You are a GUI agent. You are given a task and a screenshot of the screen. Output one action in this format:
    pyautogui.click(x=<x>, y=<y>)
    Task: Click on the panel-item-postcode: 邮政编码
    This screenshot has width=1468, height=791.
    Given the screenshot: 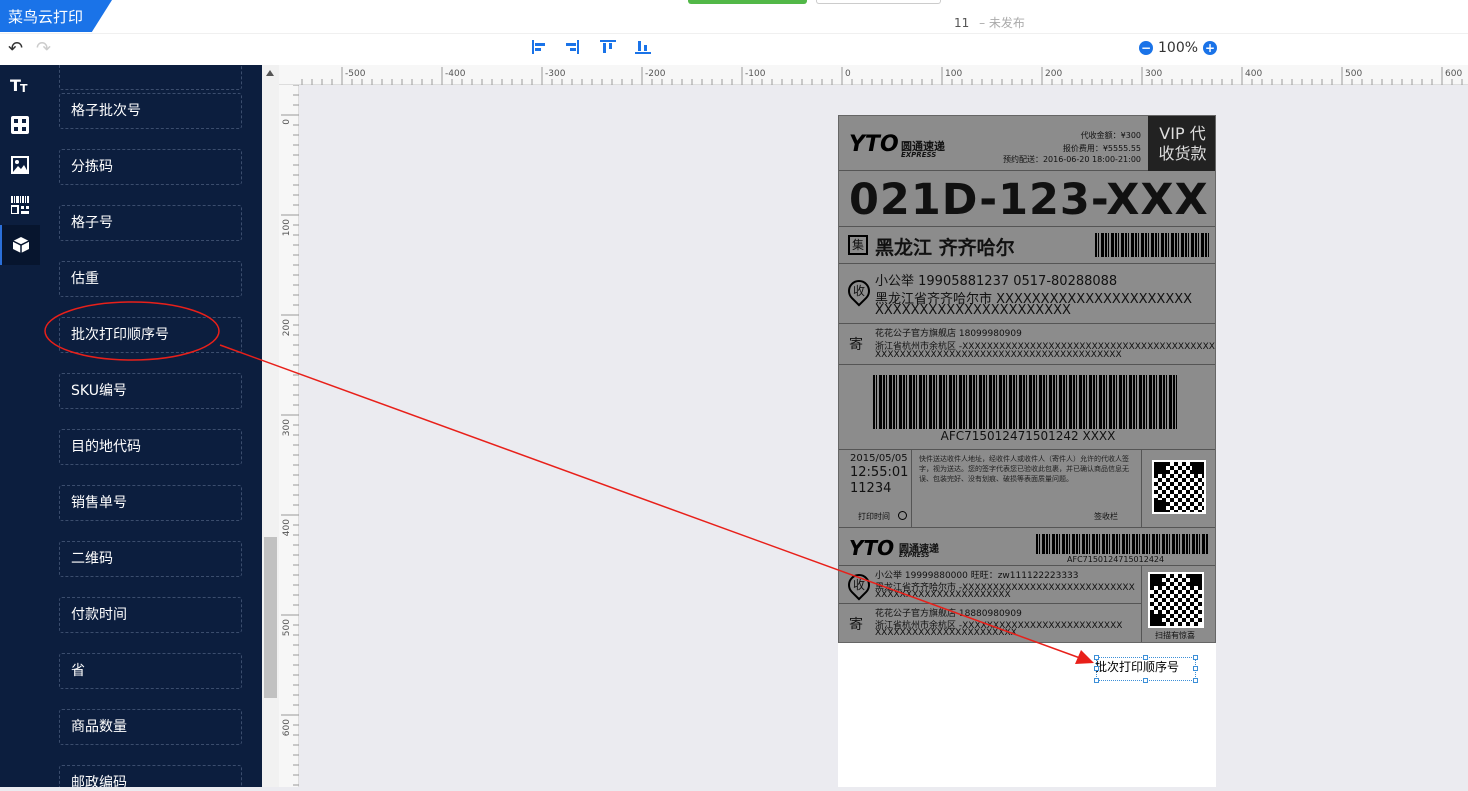 What is the action you would take?
    pyautogui.click(x=150, y=776)
    